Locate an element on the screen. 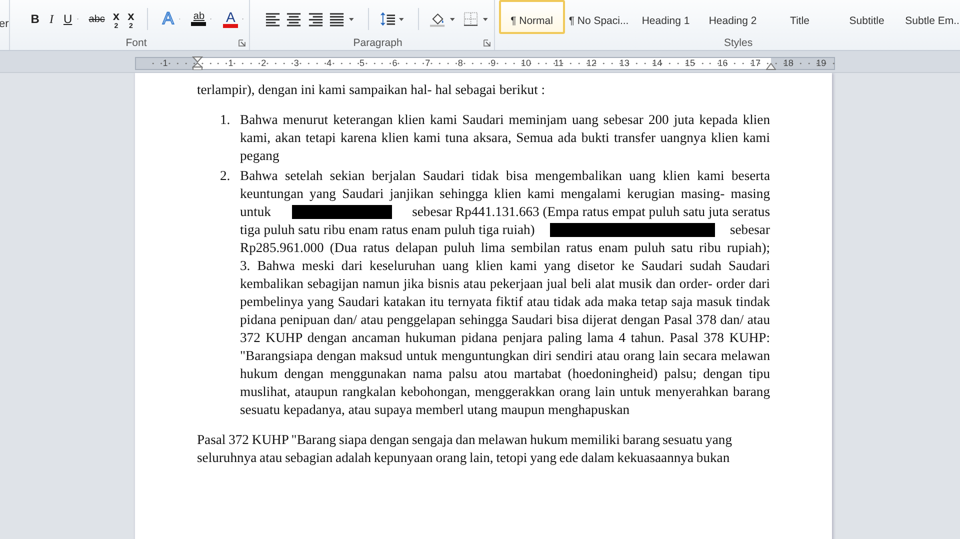 The height and width of the screenshot is (539, 960). ruler-number: 5 is located at coordinates (362, 63).